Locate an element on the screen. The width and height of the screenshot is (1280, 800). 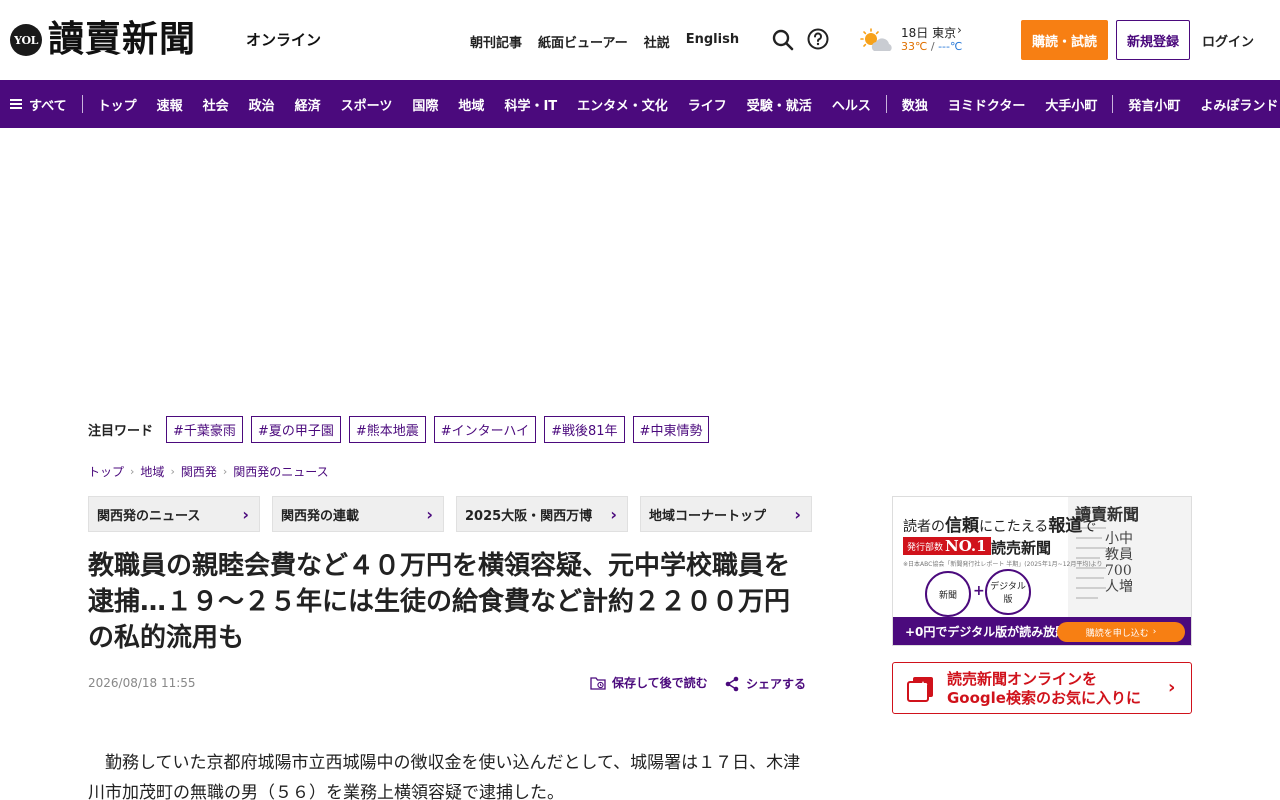
promo-paper-name: 読売新聞 is located at coordinates (1021, 548).